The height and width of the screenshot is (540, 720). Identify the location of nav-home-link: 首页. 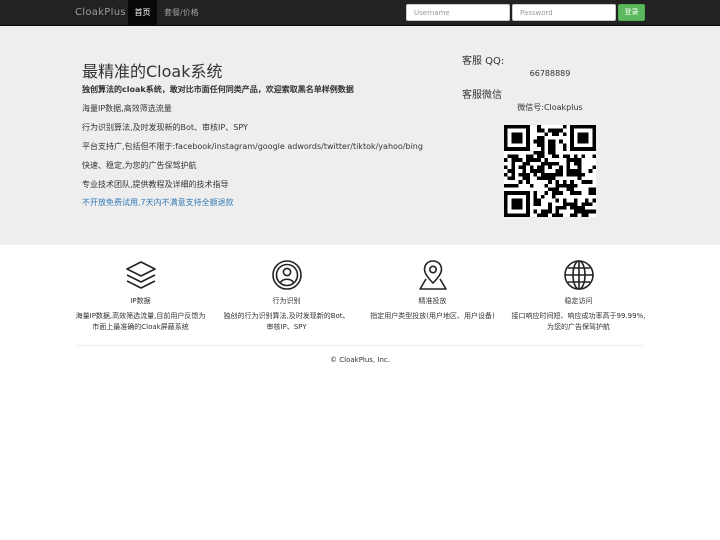
(142, 13).